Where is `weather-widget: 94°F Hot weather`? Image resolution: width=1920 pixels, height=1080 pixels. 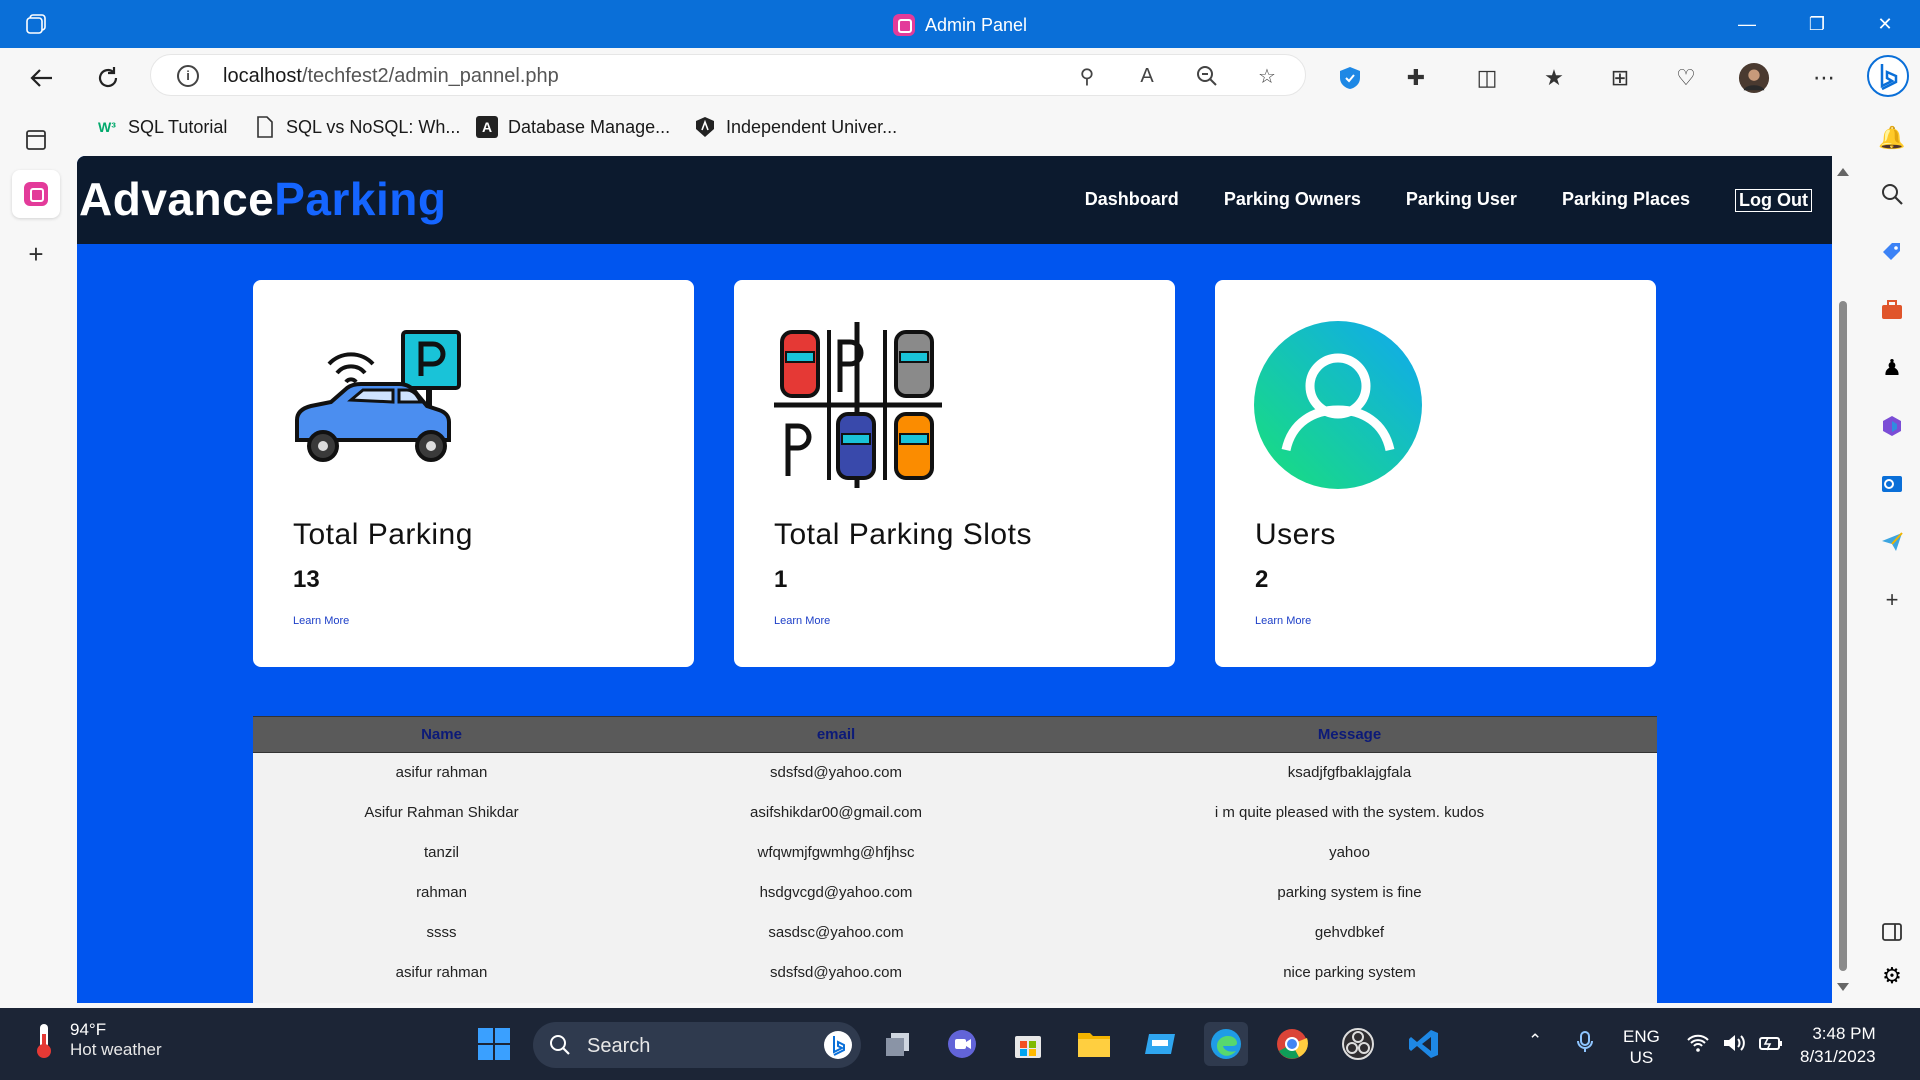
weather-widget: 94°F Hot weather is located at coordinates (96, 1040).